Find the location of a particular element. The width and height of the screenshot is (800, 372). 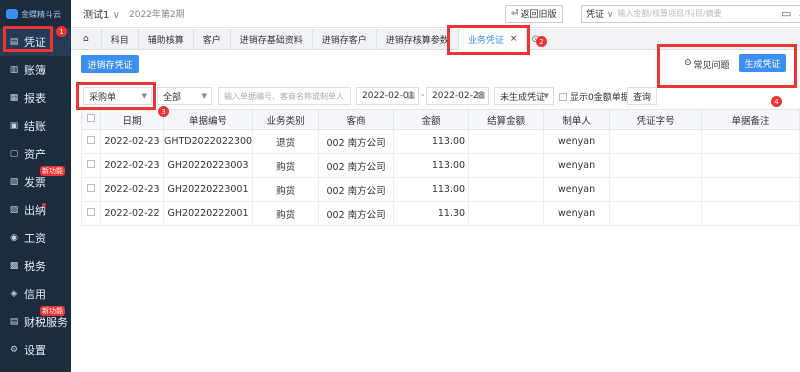

logo-text: 金蝶精斗云 is located at coordinates (41, 14).